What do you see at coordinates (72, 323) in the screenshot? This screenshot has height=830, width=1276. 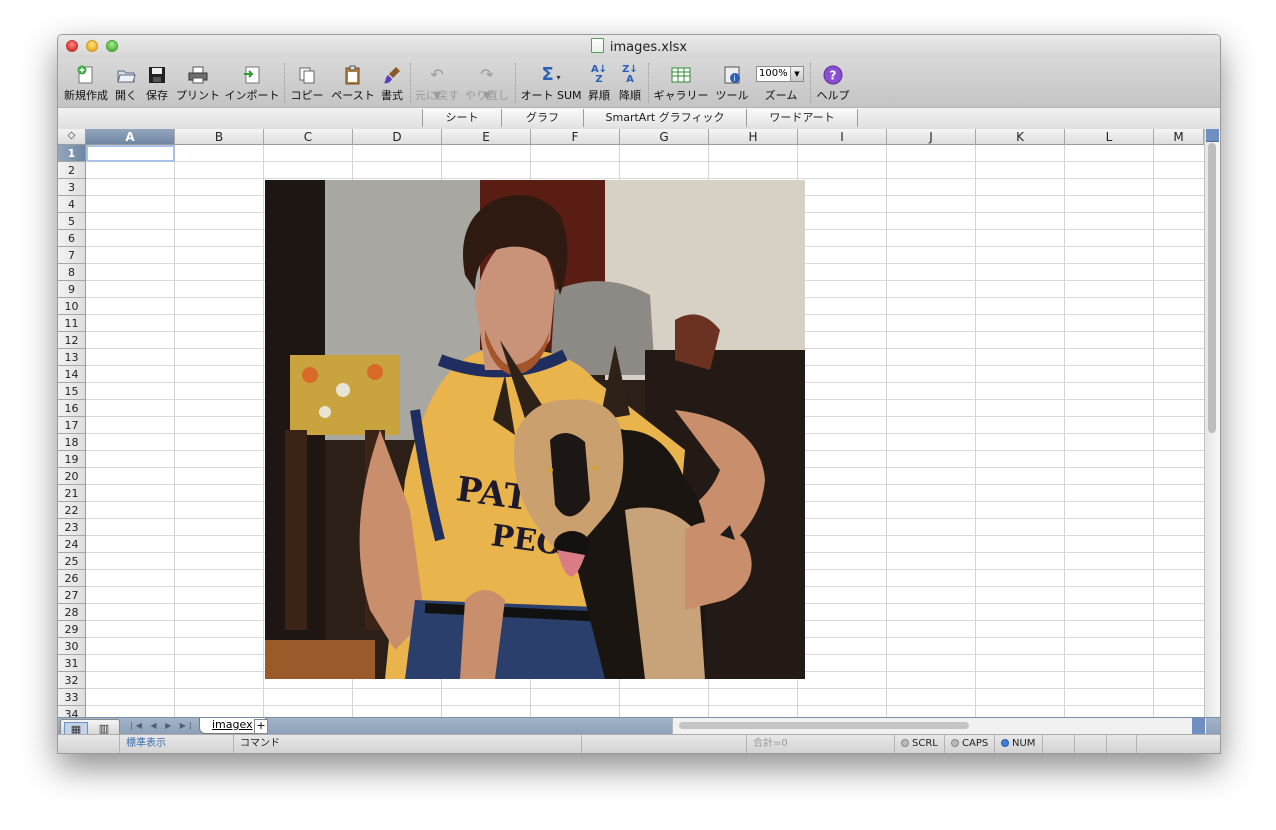 I see `row-header-11: 11` at bounding box center [72, 323].